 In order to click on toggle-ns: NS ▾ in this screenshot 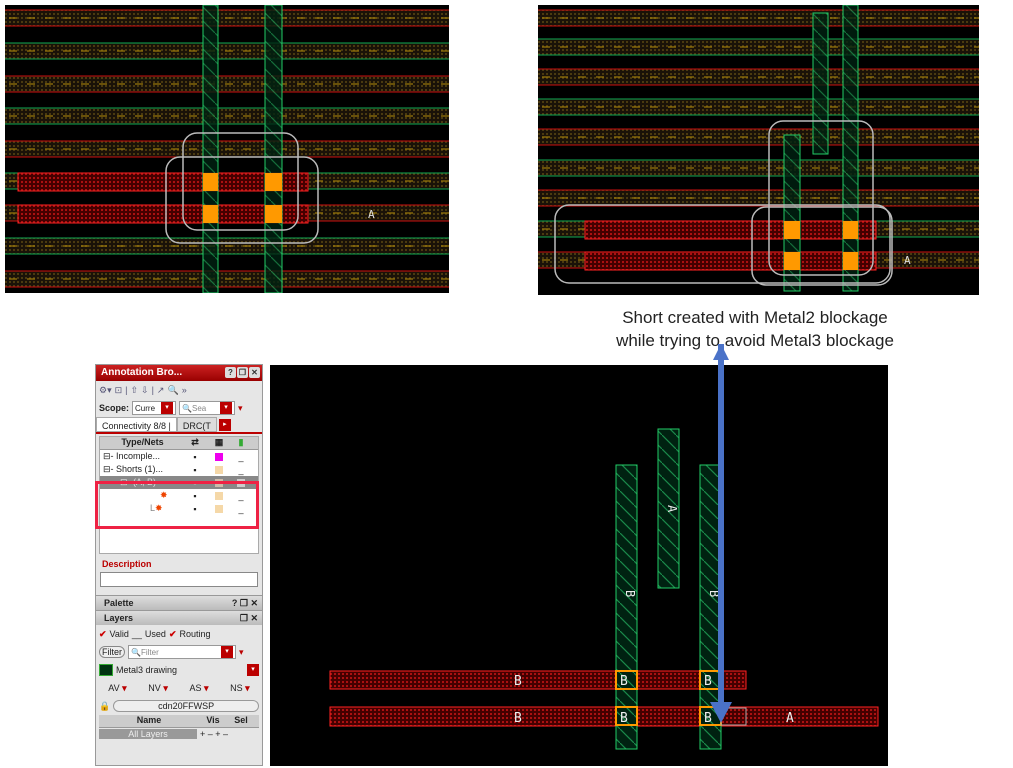, I will do `click(240, 688)`.